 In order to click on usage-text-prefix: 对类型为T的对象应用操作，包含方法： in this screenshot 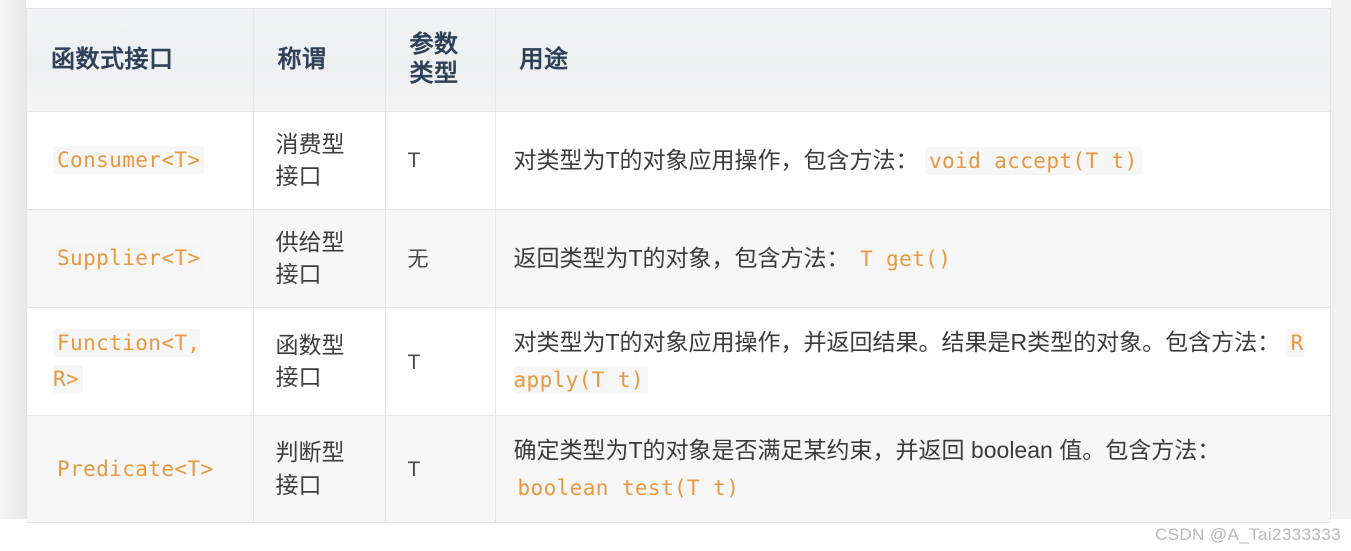, I will do `click(716, 159)`.